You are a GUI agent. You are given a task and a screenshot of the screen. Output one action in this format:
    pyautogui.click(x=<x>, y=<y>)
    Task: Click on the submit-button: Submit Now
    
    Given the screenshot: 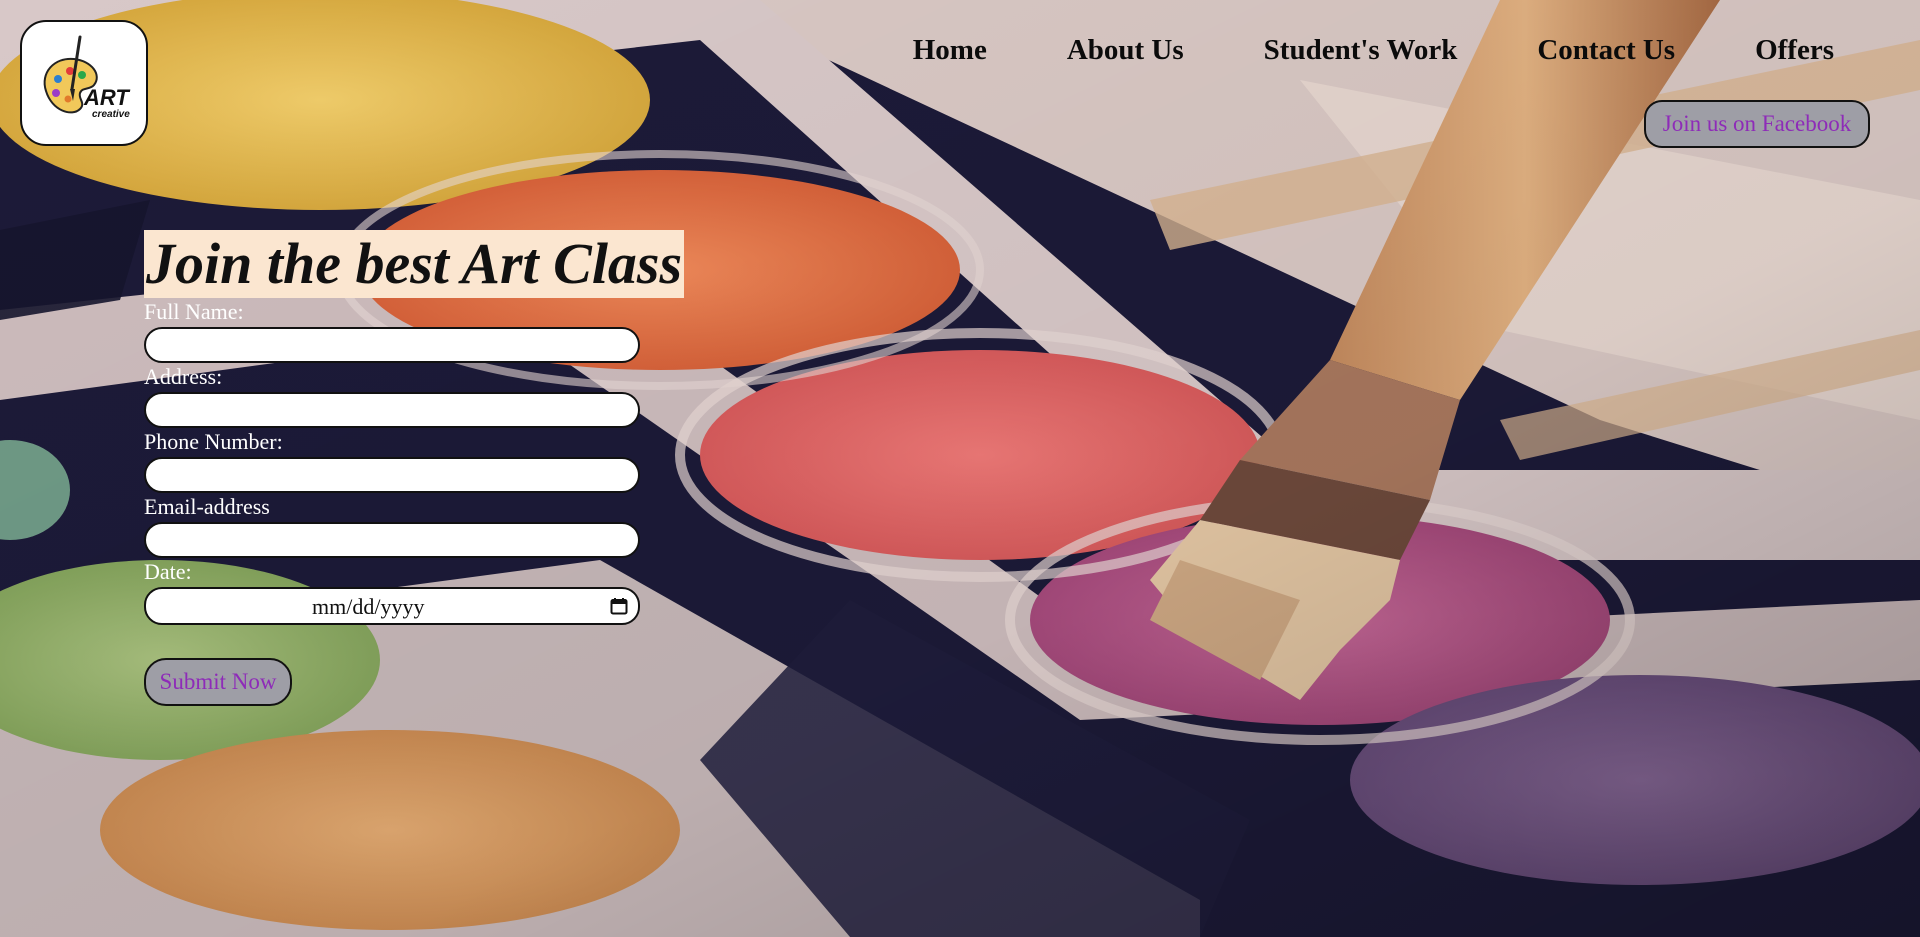 What is the action you would take?
    pyautogui.click(x=218, y=682)
    